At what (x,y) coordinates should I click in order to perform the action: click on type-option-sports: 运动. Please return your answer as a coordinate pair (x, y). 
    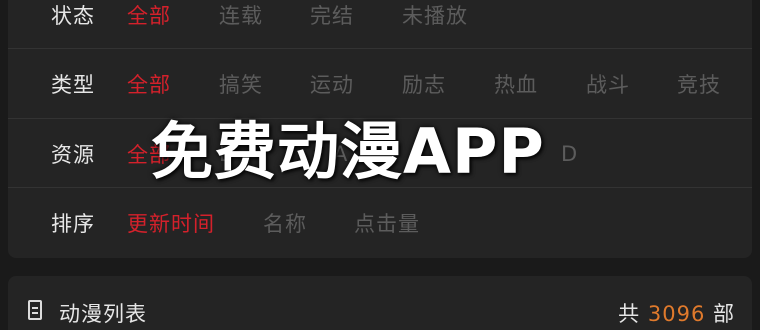
    Looking at the image, I should click on (332, 84).